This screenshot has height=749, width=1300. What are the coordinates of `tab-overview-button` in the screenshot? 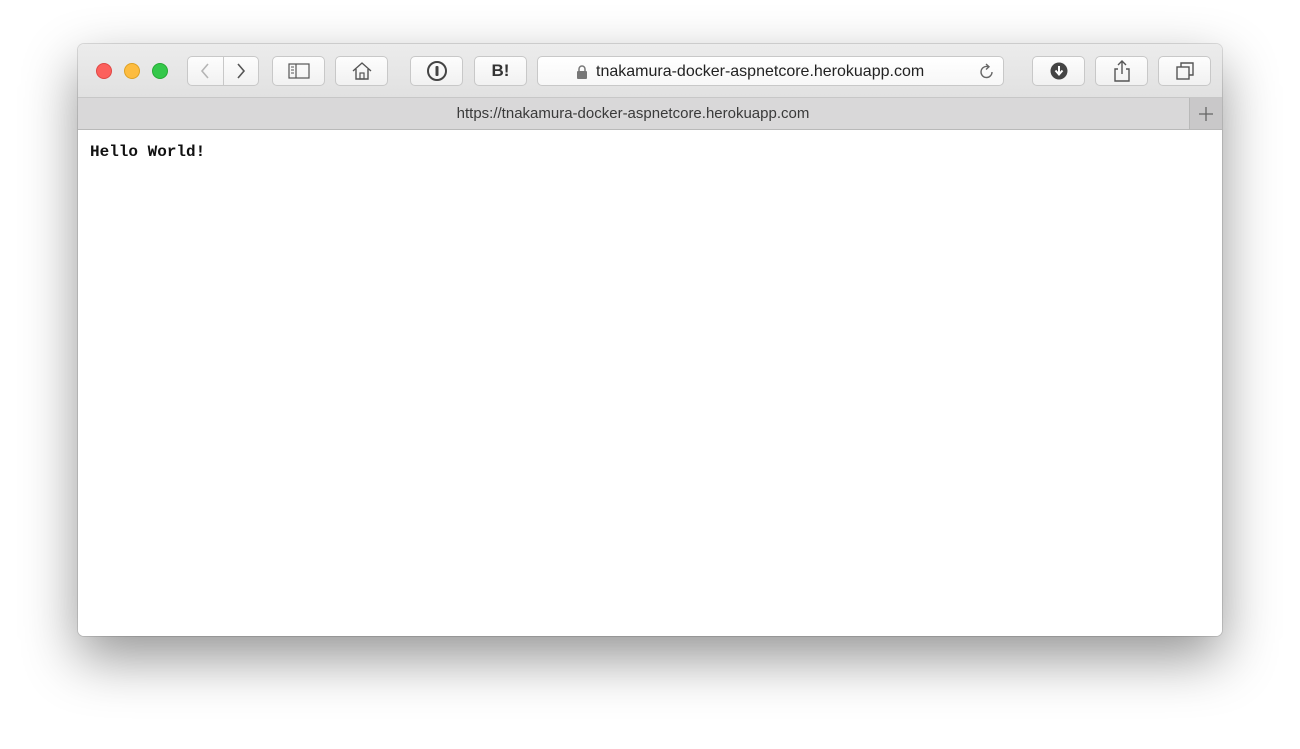 It's located at (1184, 71).